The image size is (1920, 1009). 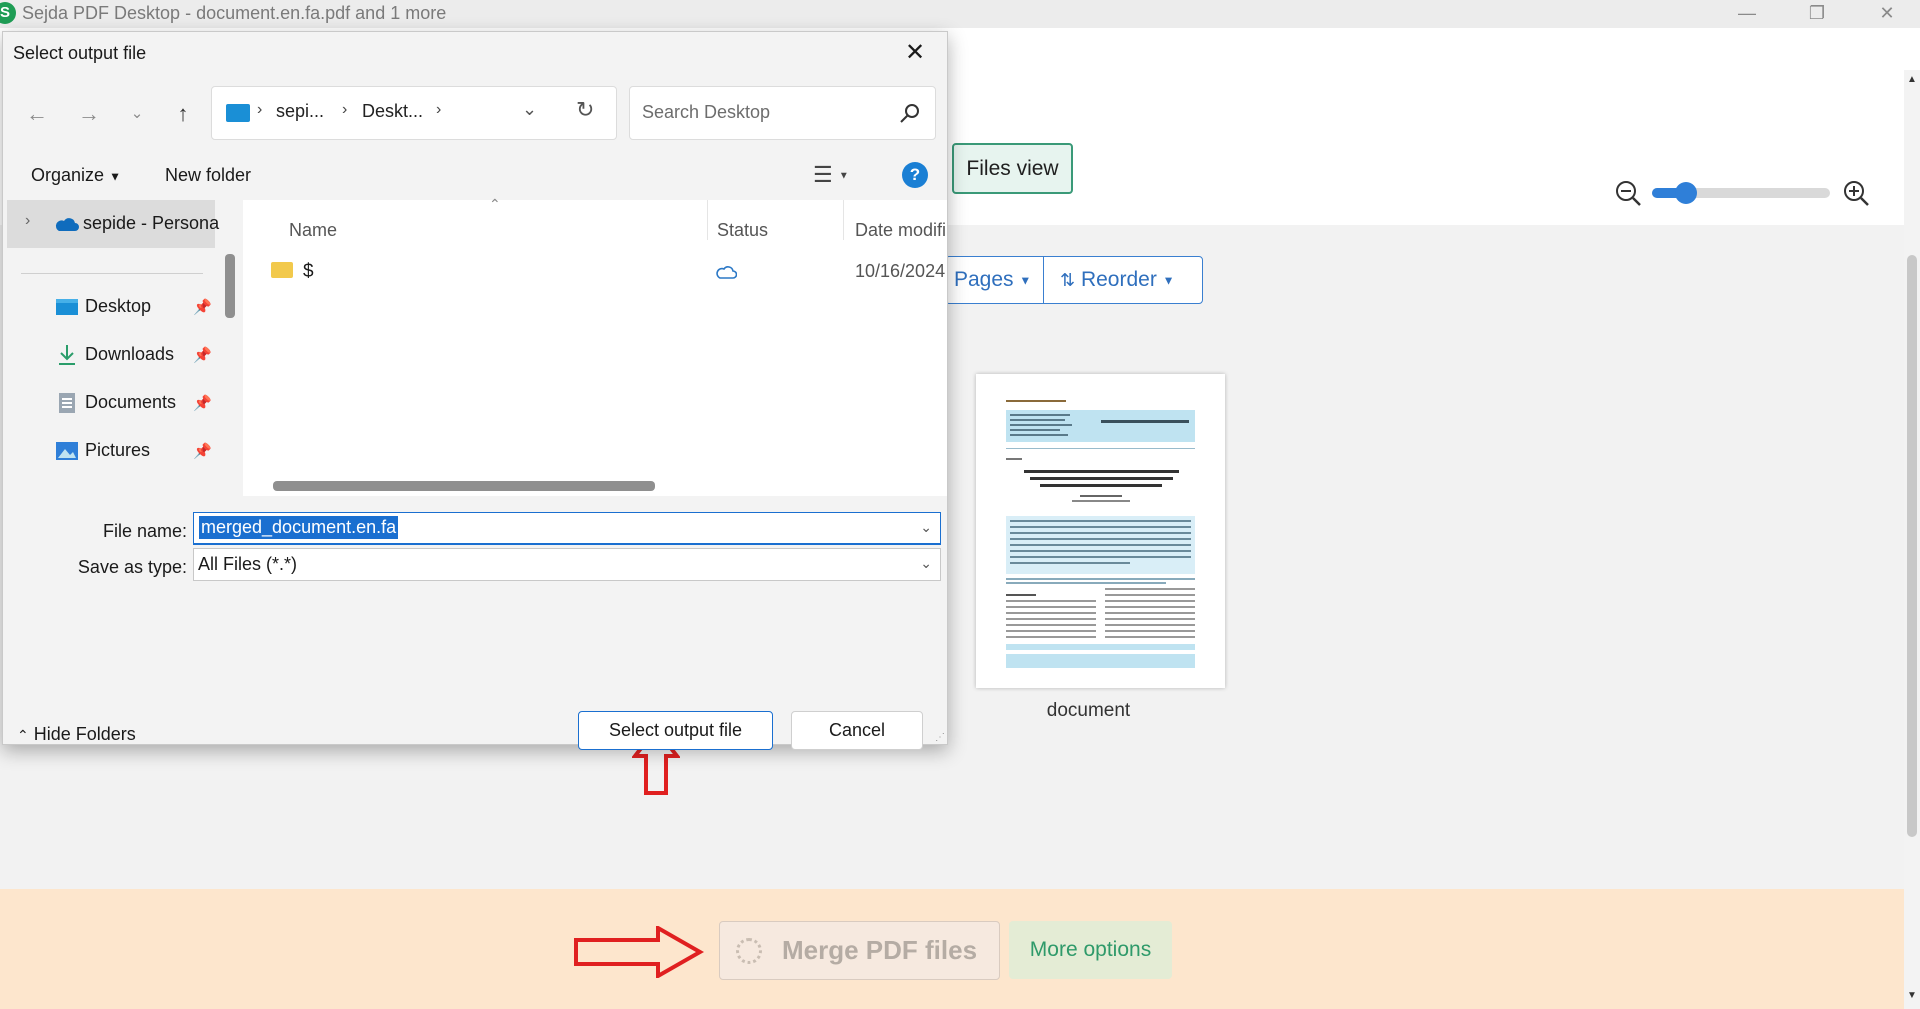 I want to click on view-options-button: ☰ ▼, so click(x=831, y=175).